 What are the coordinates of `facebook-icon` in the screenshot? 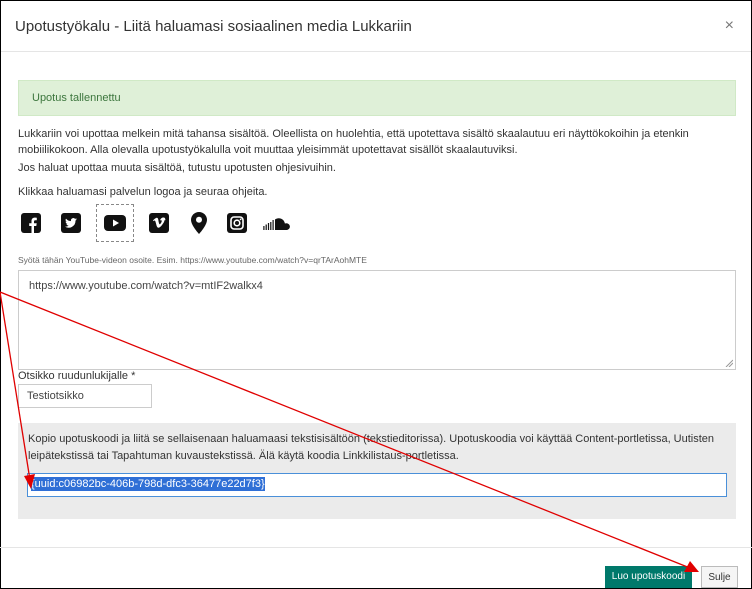 It's located at (31, 223).